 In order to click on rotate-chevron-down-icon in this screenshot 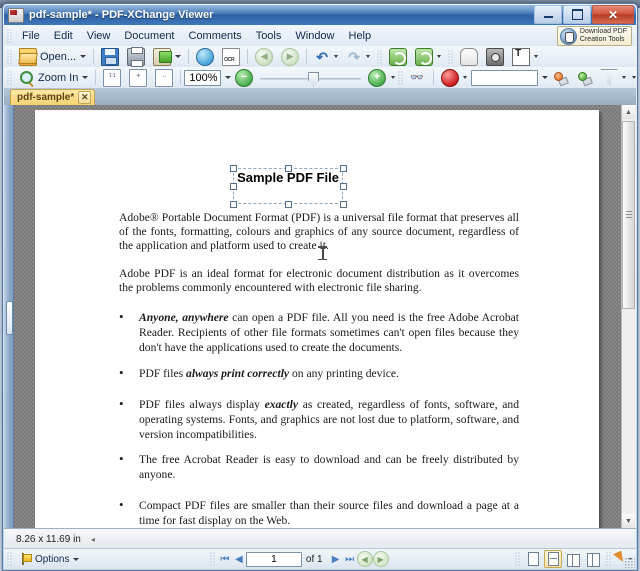, I will do `click(439, 56)`.